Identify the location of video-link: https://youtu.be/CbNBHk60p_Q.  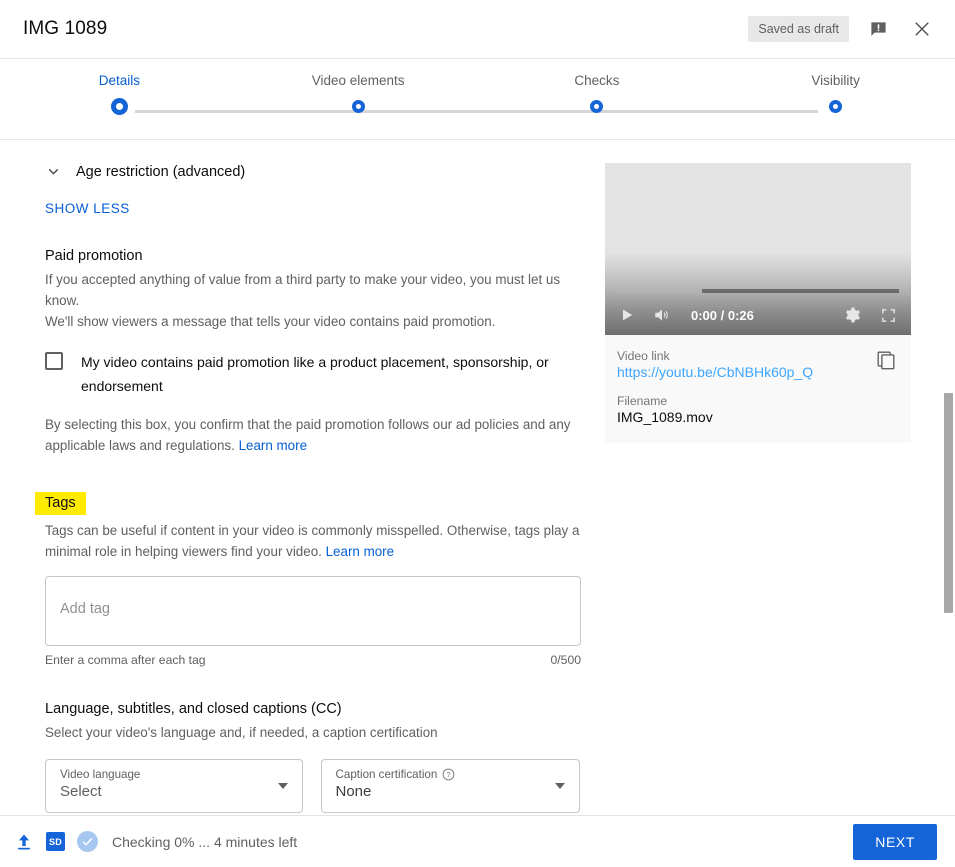
(756, 372).